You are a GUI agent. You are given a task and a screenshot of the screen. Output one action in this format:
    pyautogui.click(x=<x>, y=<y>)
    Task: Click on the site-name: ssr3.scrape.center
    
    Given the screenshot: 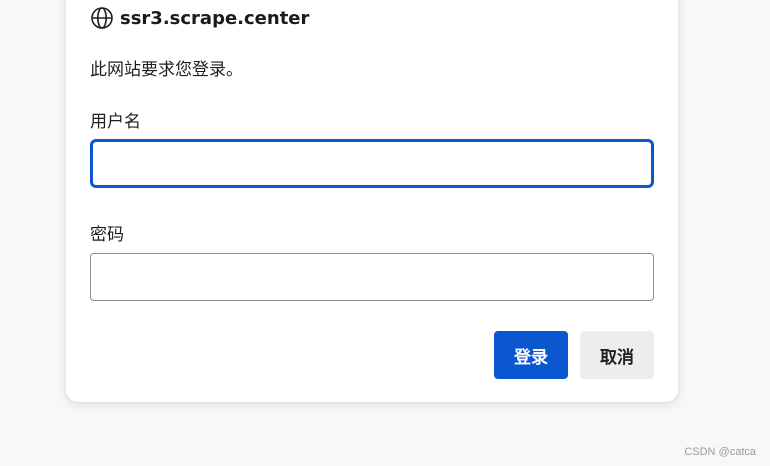 What is the action you would take?
    pyautogui.click(x=215, y=18)
    